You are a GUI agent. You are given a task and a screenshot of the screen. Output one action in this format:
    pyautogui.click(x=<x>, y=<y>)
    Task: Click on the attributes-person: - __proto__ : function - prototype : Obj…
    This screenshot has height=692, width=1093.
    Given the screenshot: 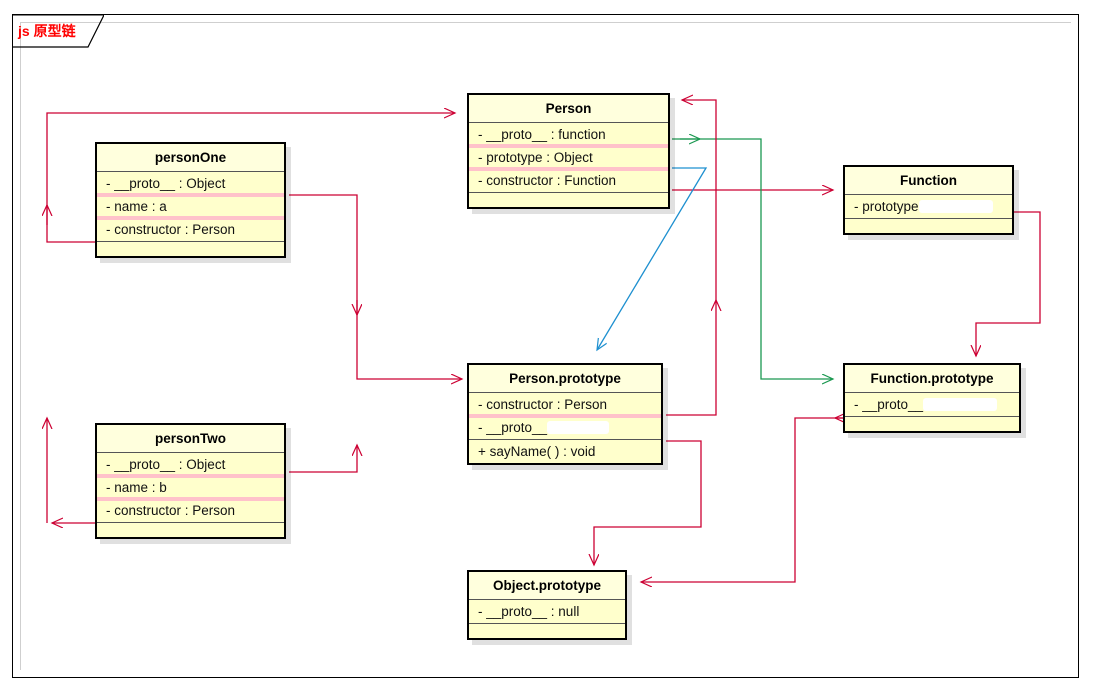 What is the action you would take?
    pyautogui.click(x=568, y=158)
    